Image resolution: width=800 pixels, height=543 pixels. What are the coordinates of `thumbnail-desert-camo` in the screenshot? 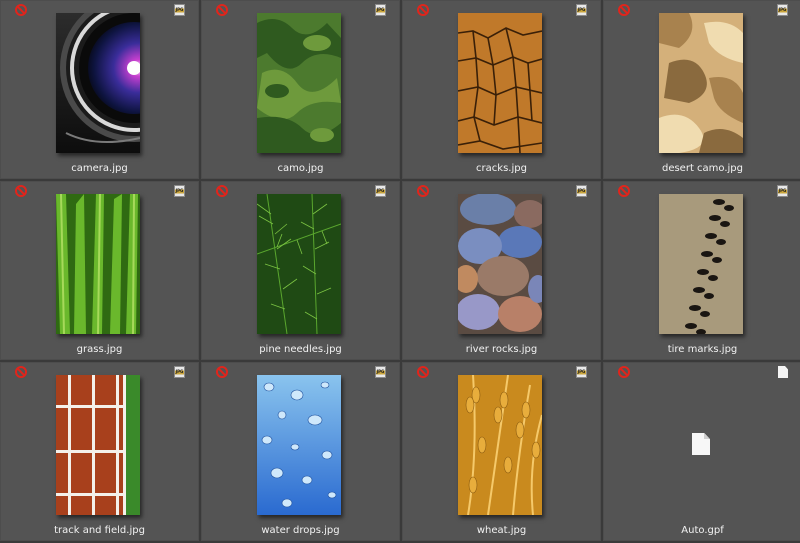 It's located at (701, 83).